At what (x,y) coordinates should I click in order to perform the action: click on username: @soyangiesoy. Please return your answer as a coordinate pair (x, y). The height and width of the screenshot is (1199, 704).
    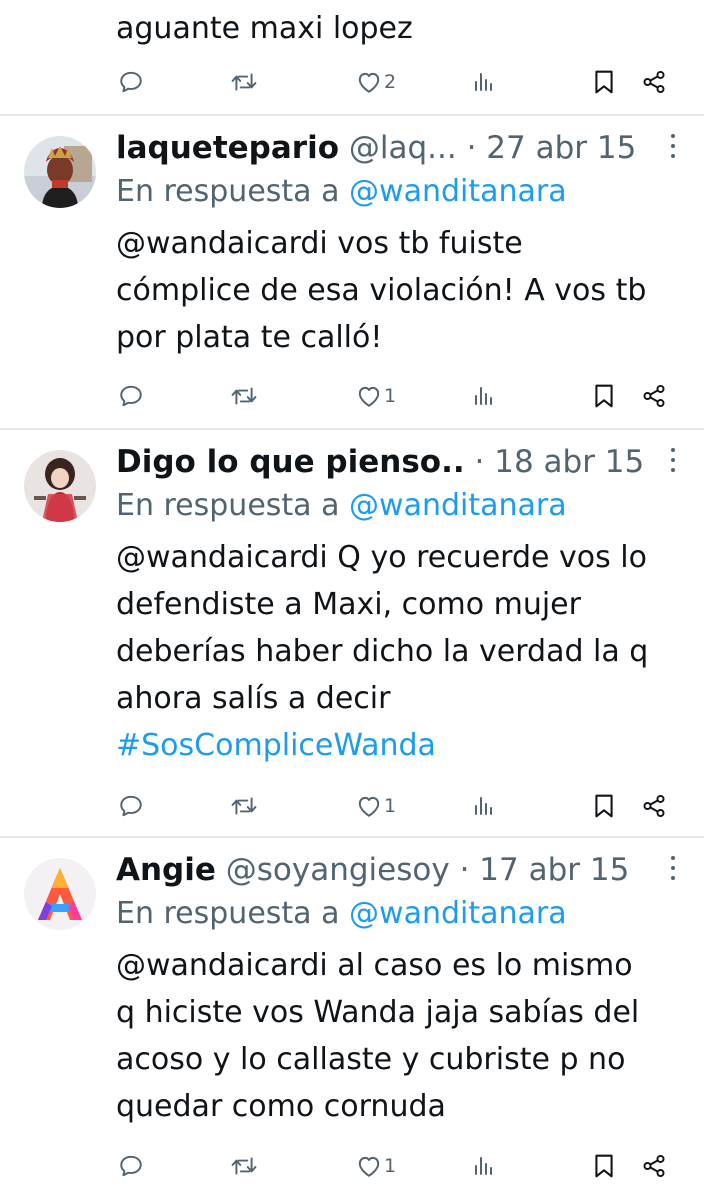
    Looking at the image, I should click on (338, 870).